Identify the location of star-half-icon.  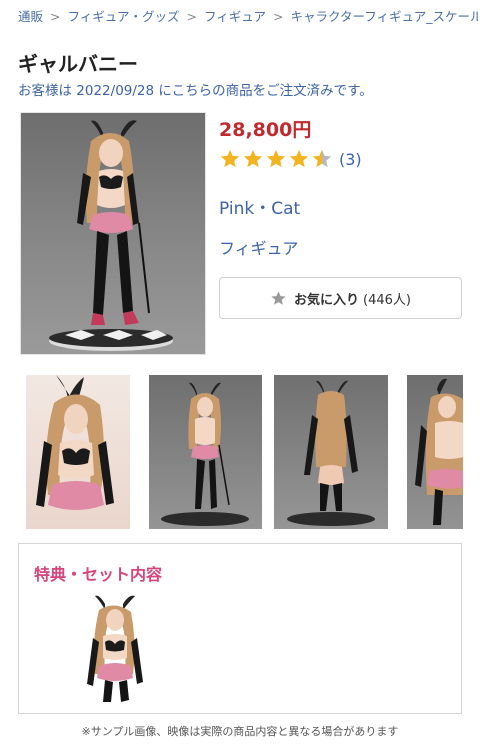
(322, 158).